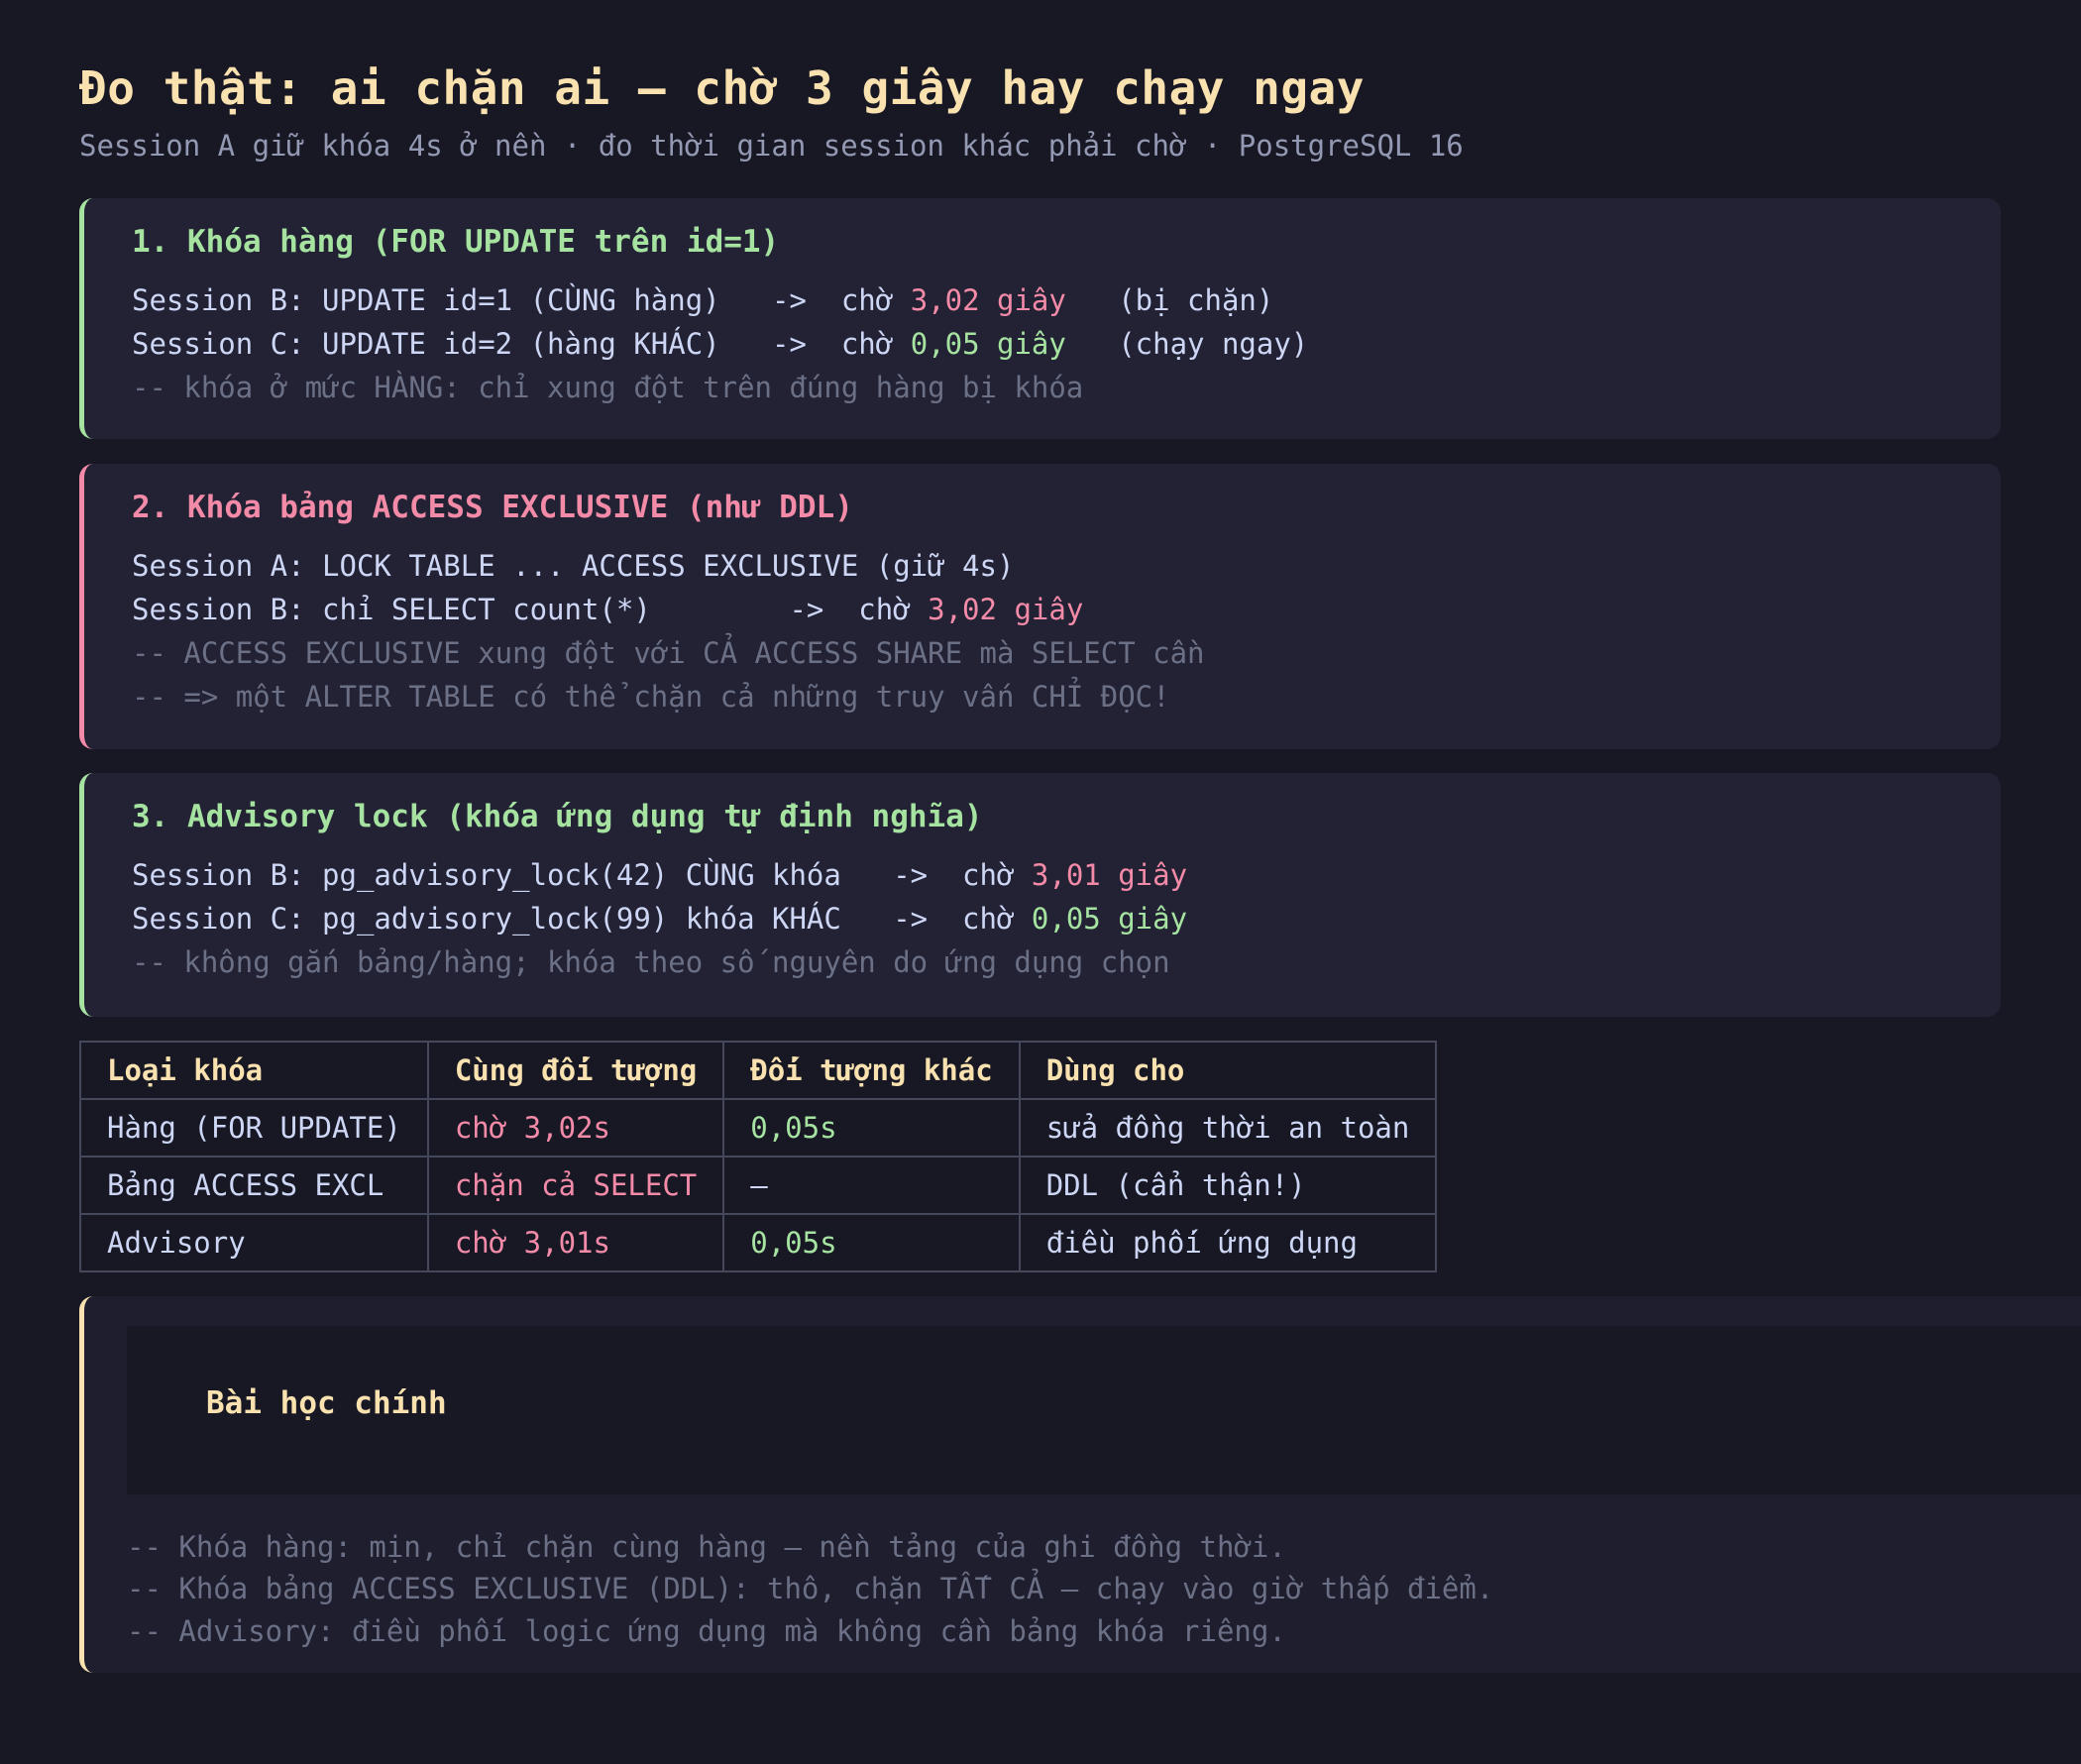 Image resolution: width=2081 pixels, height=1764 pixels. I want to click on result-suffix: (bị chặn), so click(1169, 300).